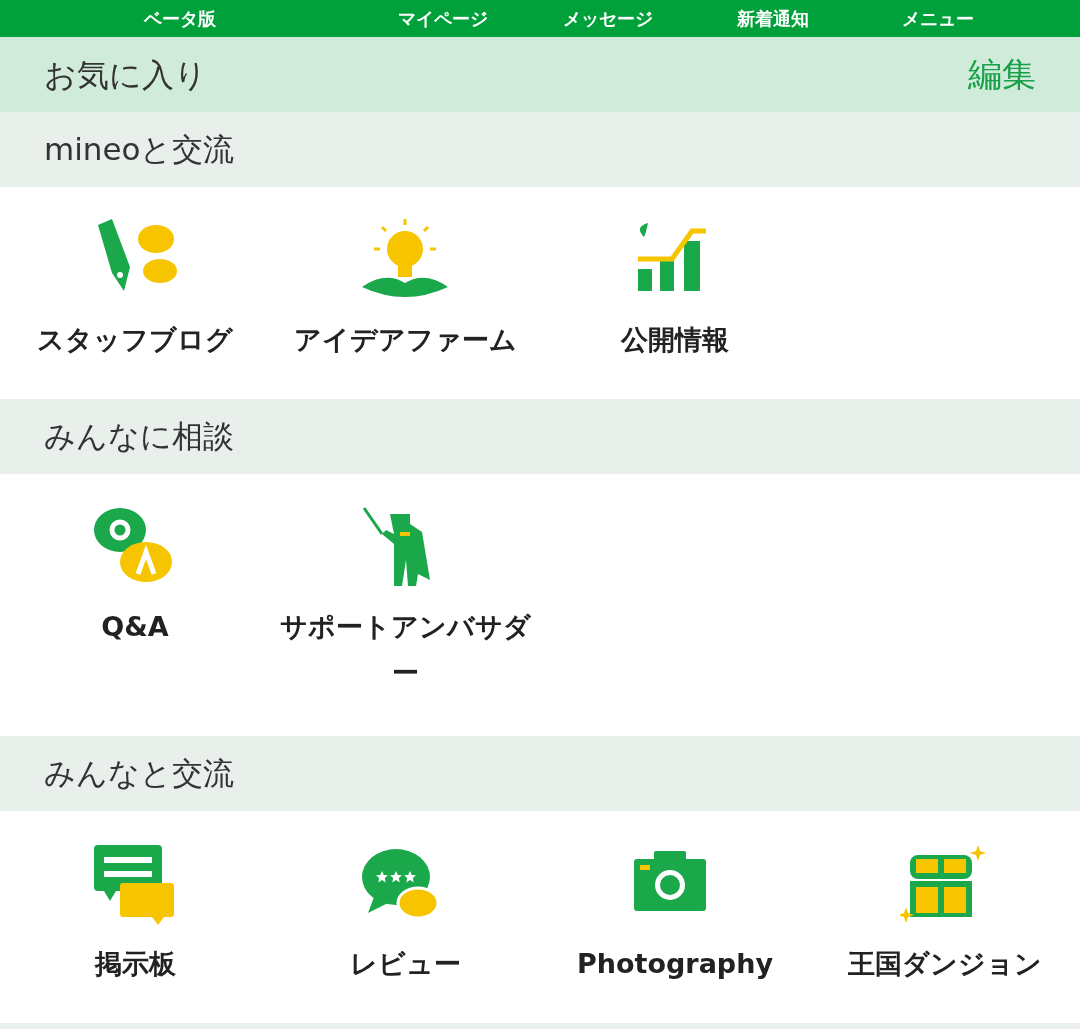 This screenshot has height=1029, width=1080. I want to click on menu-tile: Photography, so click(675, 914).